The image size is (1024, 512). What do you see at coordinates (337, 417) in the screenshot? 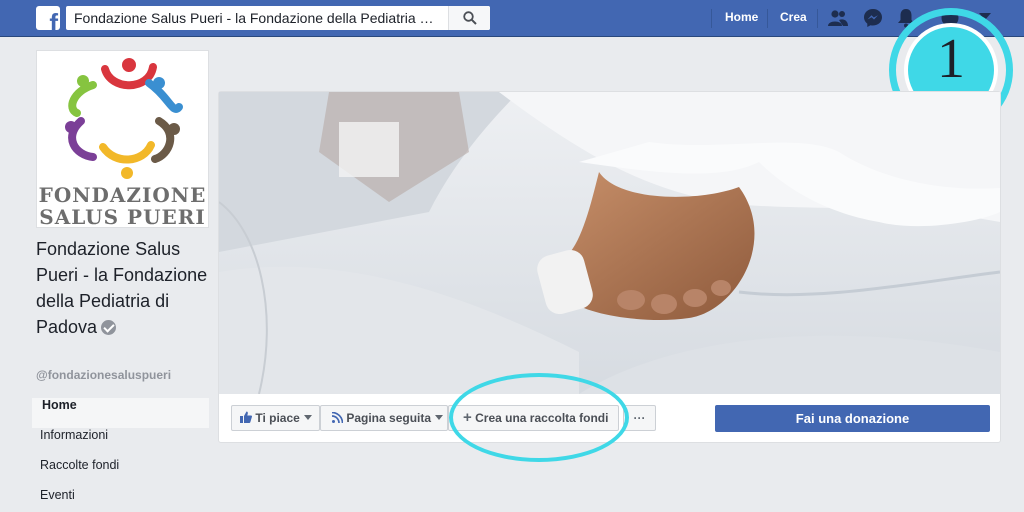
I see `rss-follow-icon` at bounding box center [337, 417].